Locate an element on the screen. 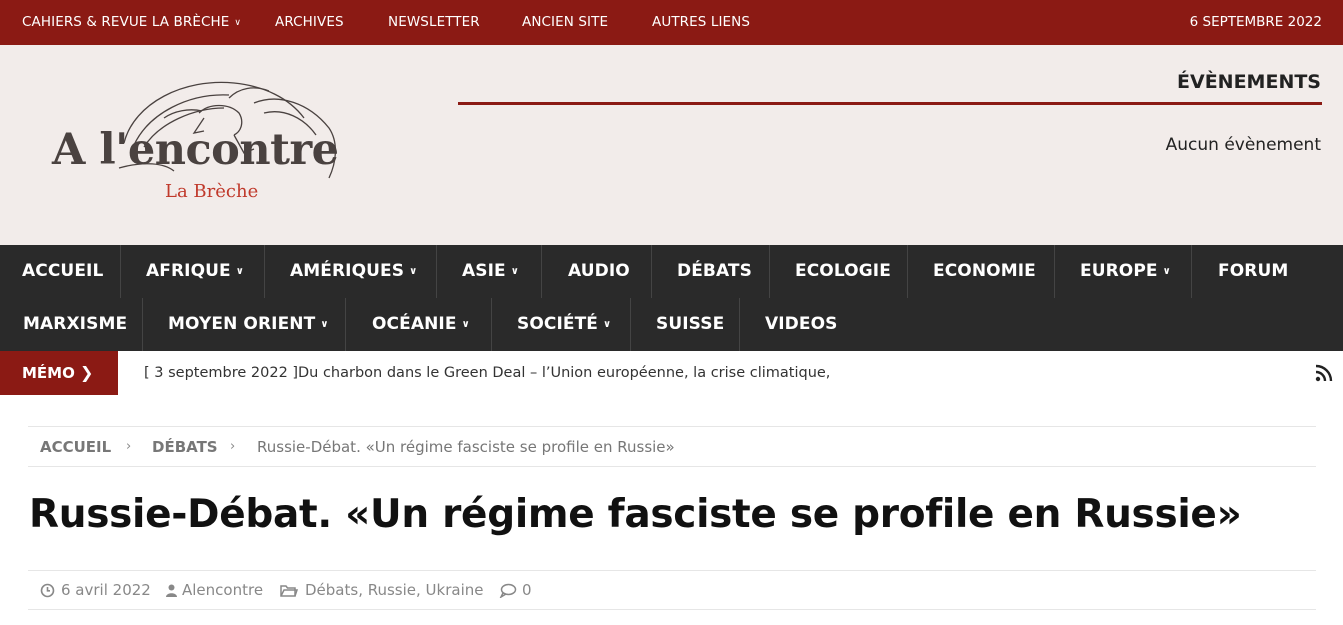 The width and height of the screenshot is (1343, 625). nav-item-label: MOYEN ORIENT is located at coordinates (242, 324).